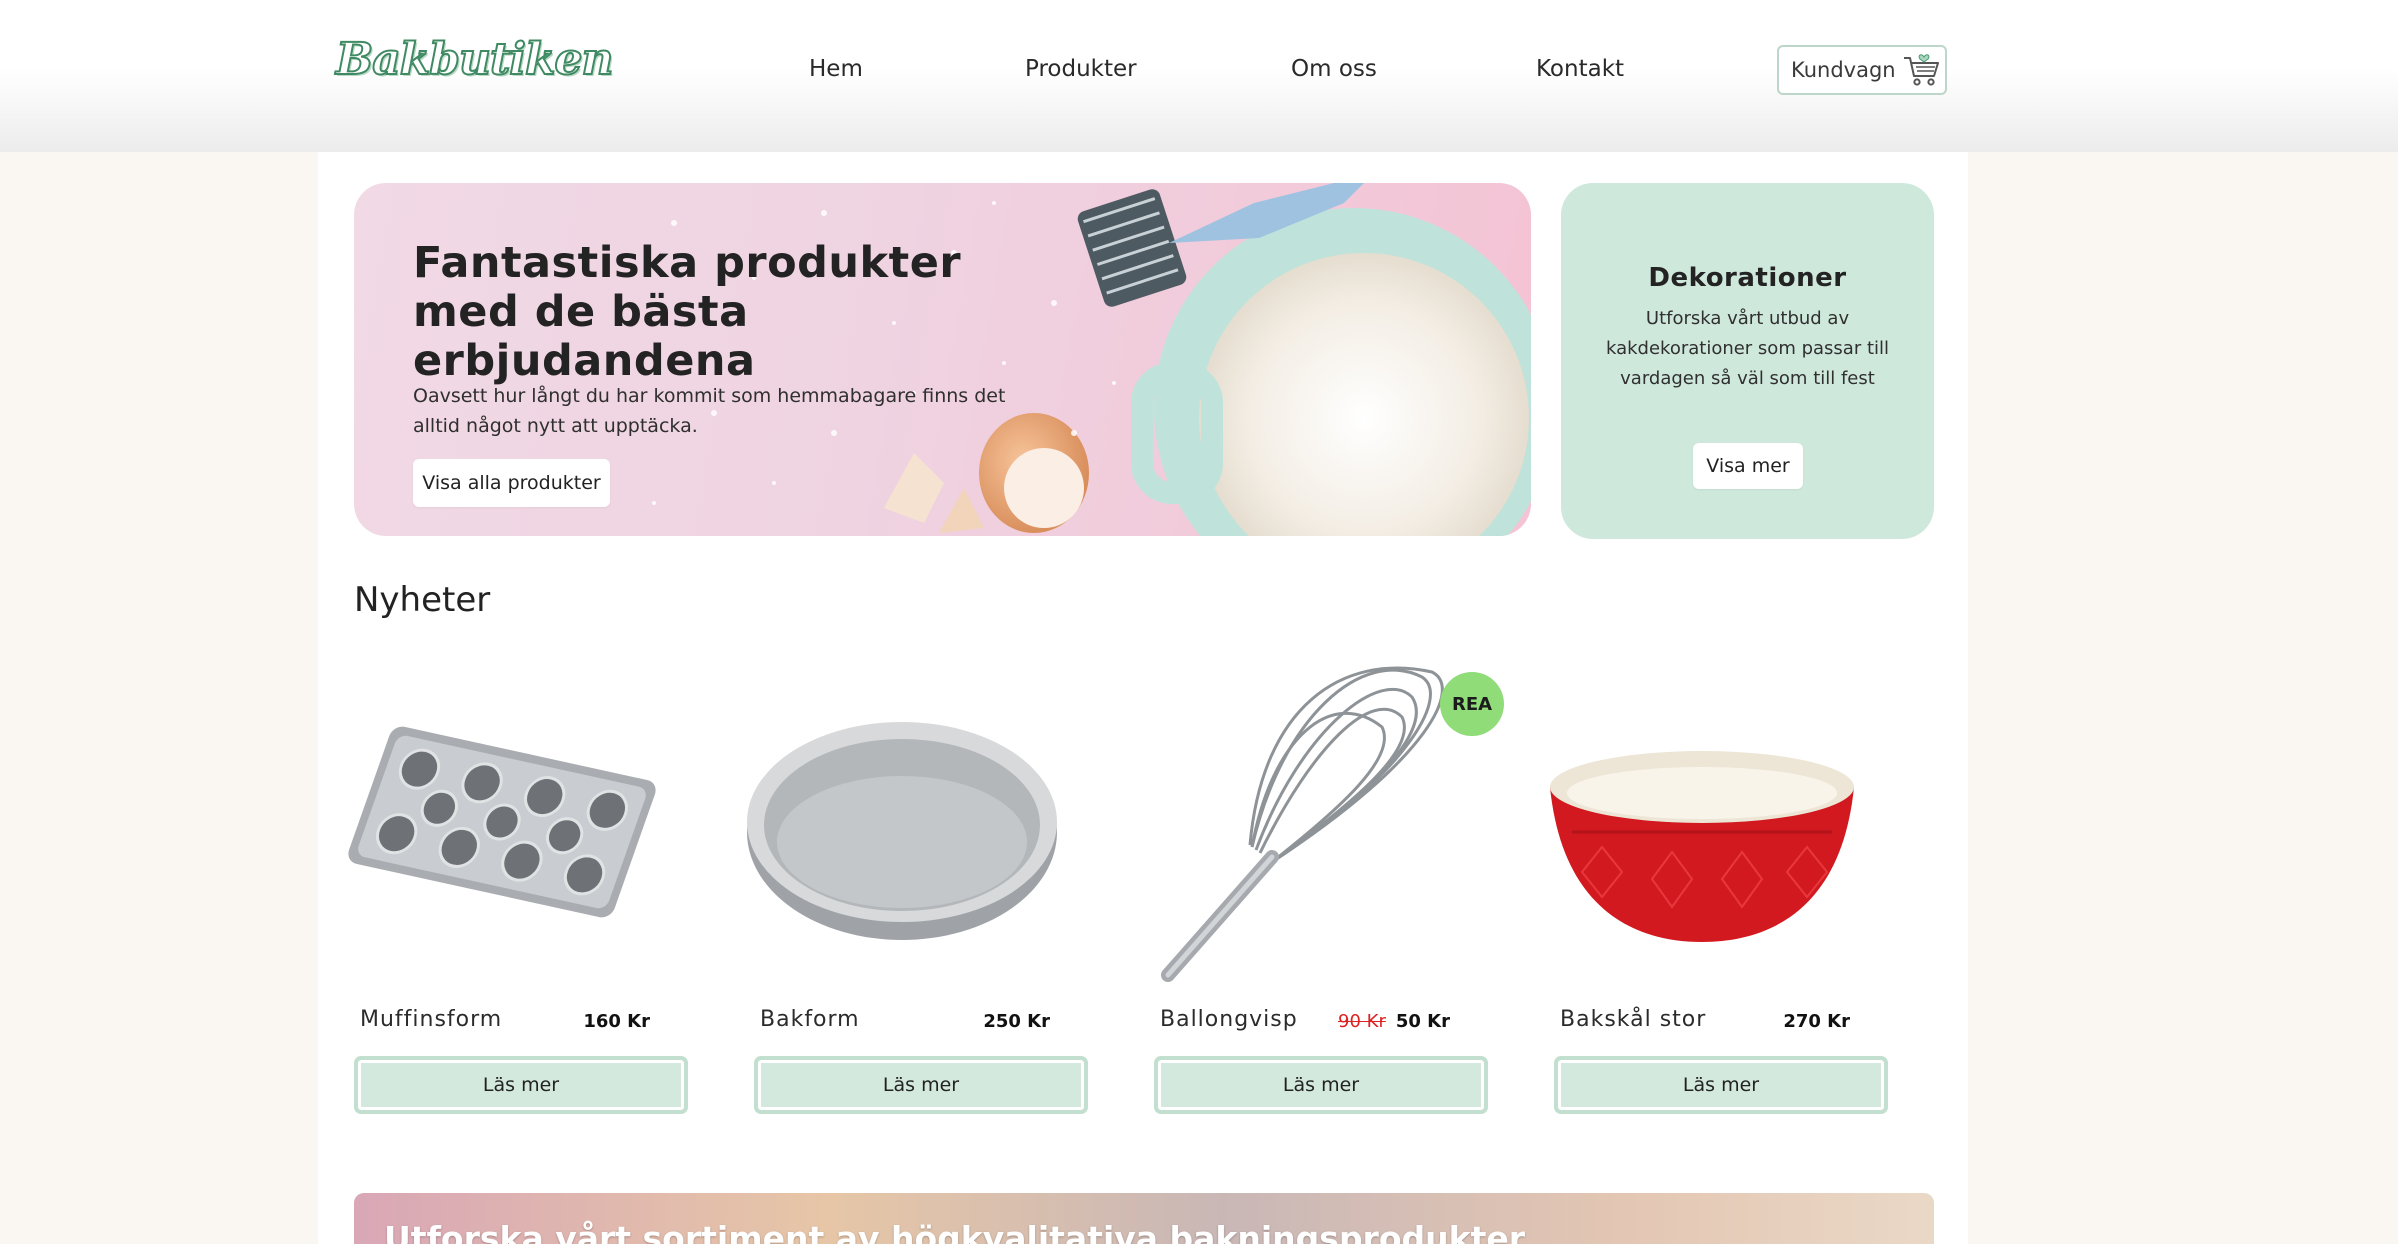  I want to click on product-price: 270 Kr, so click(1816, 1021).